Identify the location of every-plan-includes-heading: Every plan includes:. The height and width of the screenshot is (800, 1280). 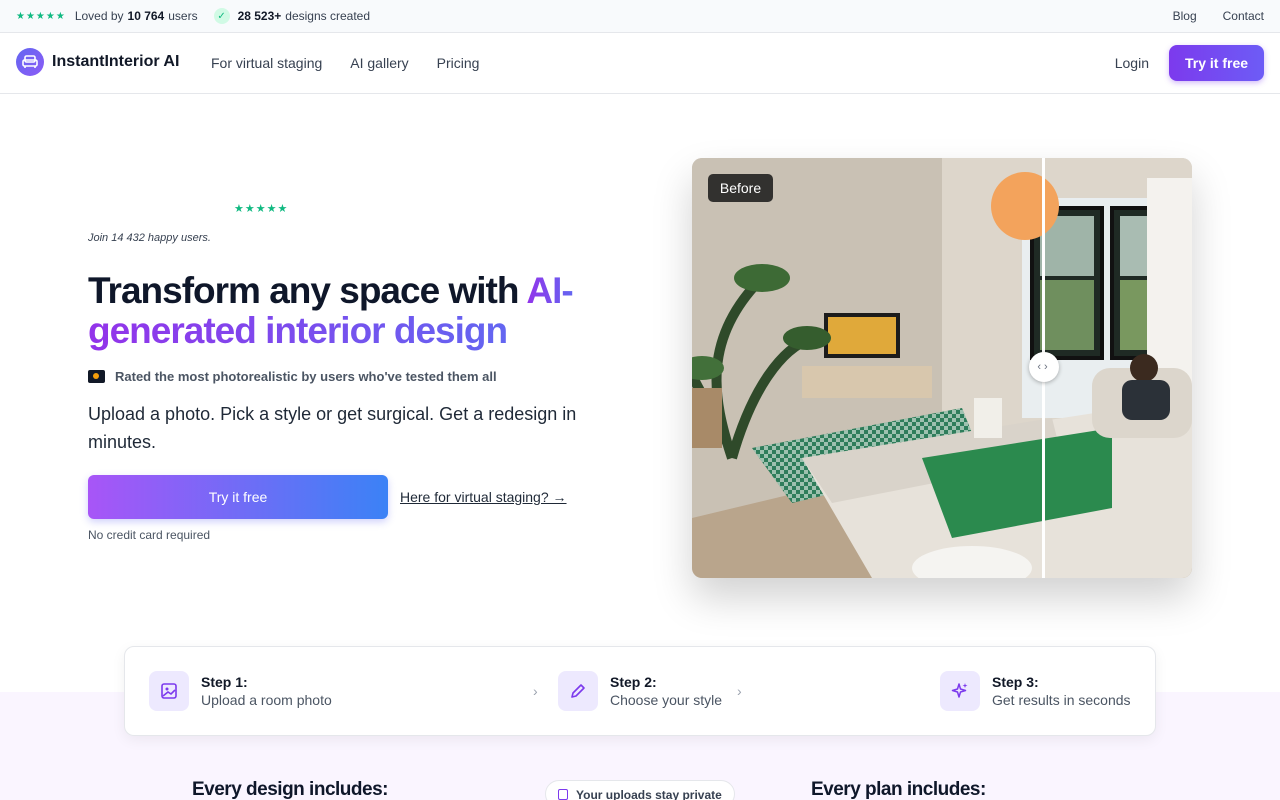
(898, 789).